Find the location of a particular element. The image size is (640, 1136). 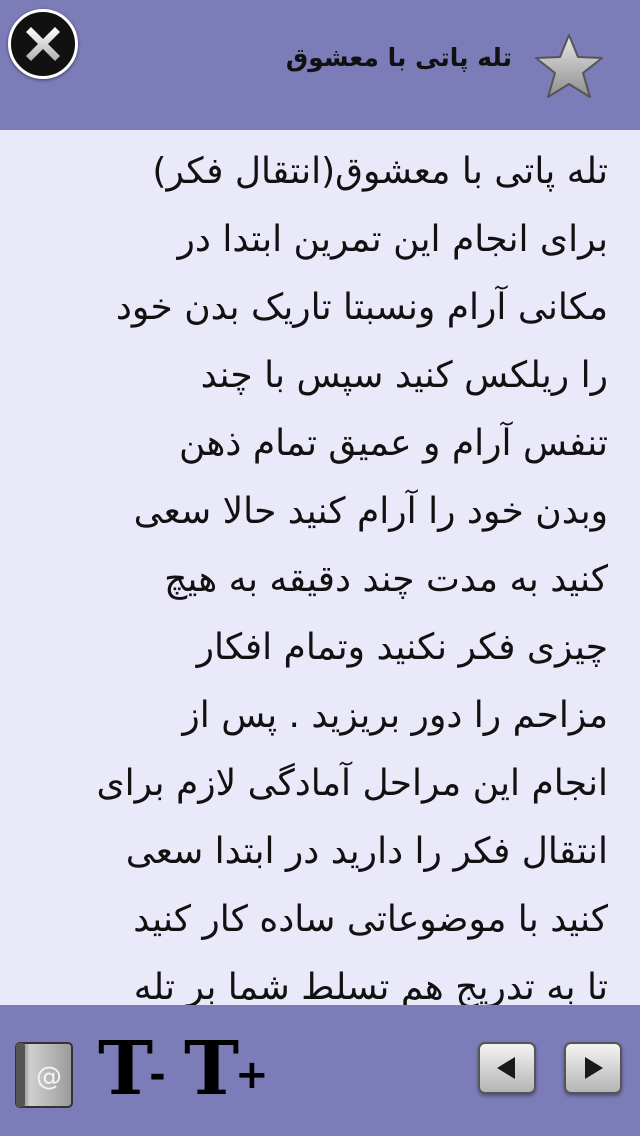

top-bar: تله پاتی با معشوق is located at coordinates (320, 65).